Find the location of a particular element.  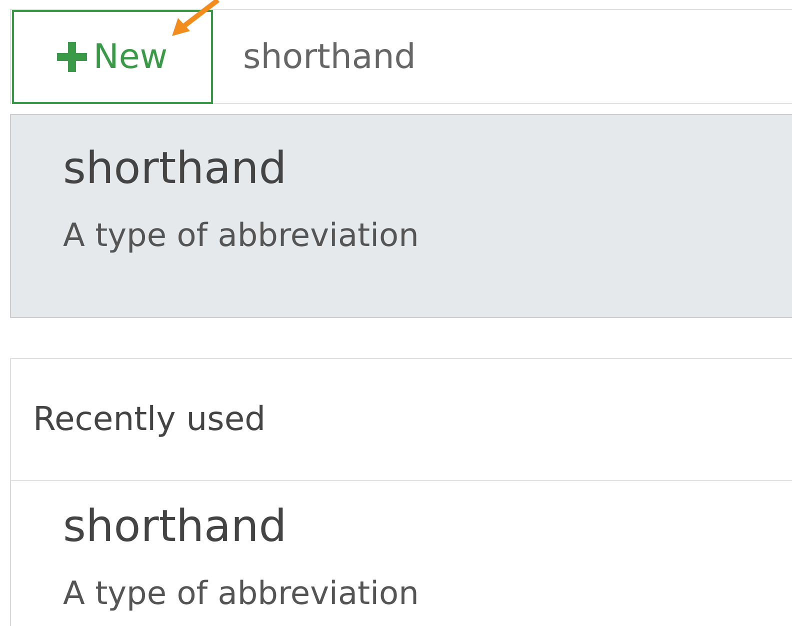

new-button: New is located at coordinates (112, 57).